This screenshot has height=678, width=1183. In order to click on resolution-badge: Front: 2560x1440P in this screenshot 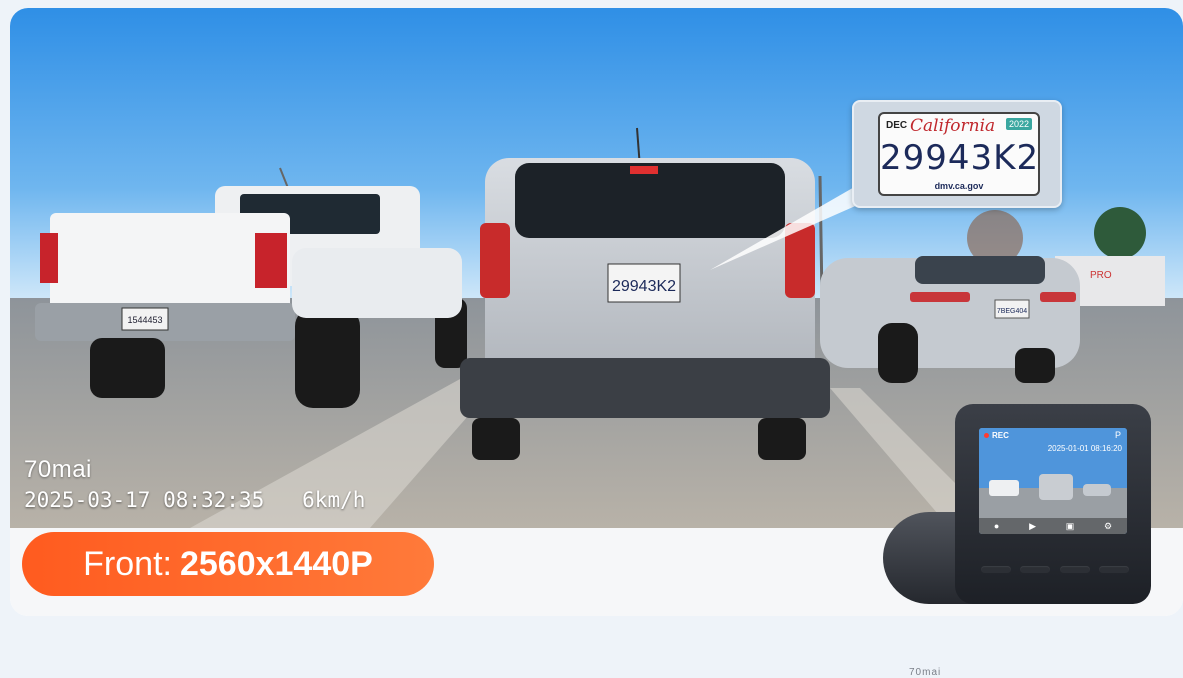, I will do `click(228, 564)`.